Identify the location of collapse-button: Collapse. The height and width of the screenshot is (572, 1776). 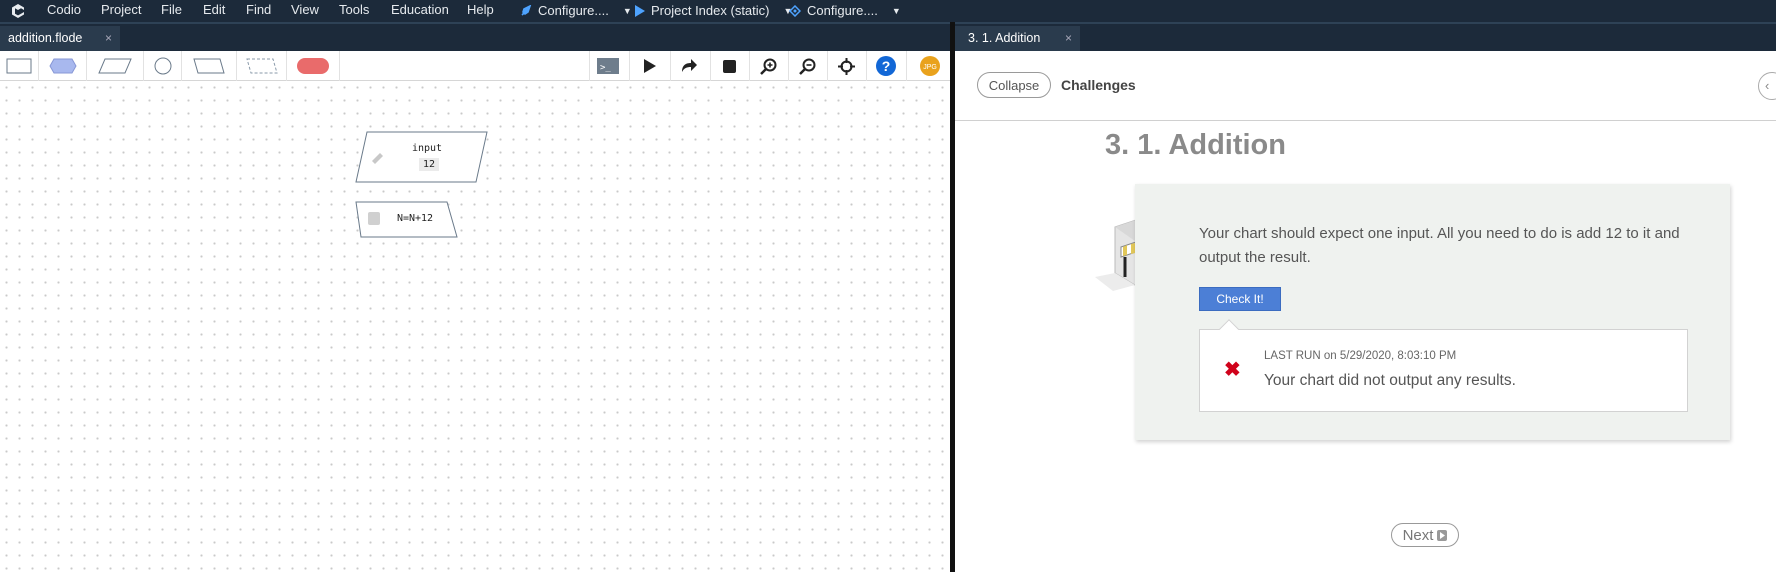
(1014, 85).